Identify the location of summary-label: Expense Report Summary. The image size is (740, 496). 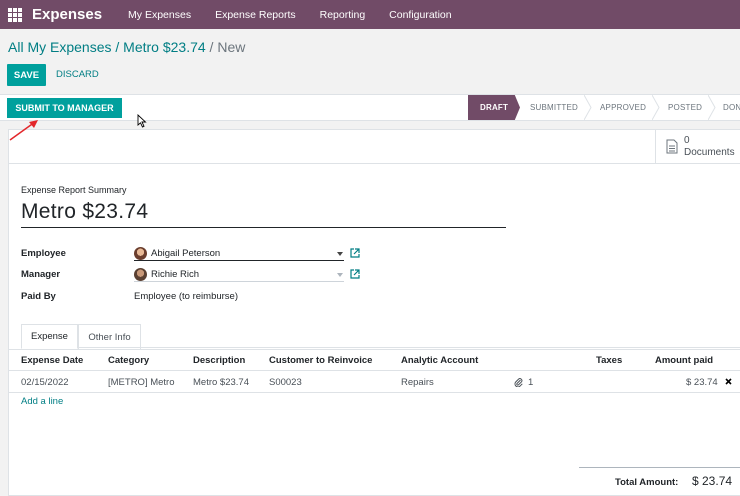
(74, 190).